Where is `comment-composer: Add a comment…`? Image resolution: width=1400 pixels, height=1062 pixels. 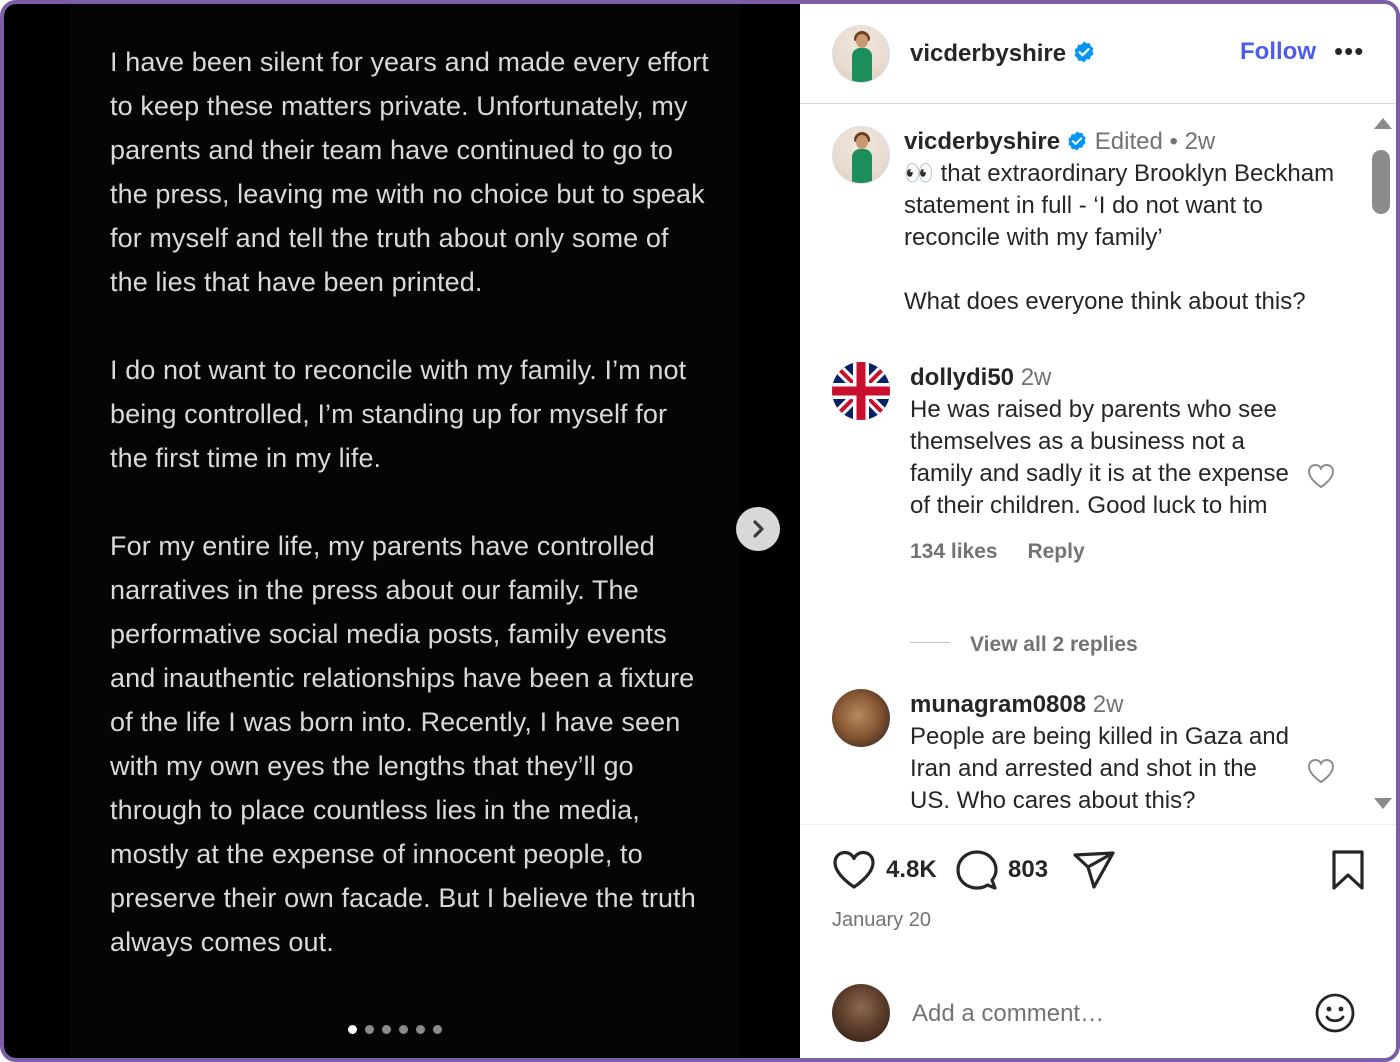 comment-composer: Add a comment… is located at coordinates (1098, 1011).